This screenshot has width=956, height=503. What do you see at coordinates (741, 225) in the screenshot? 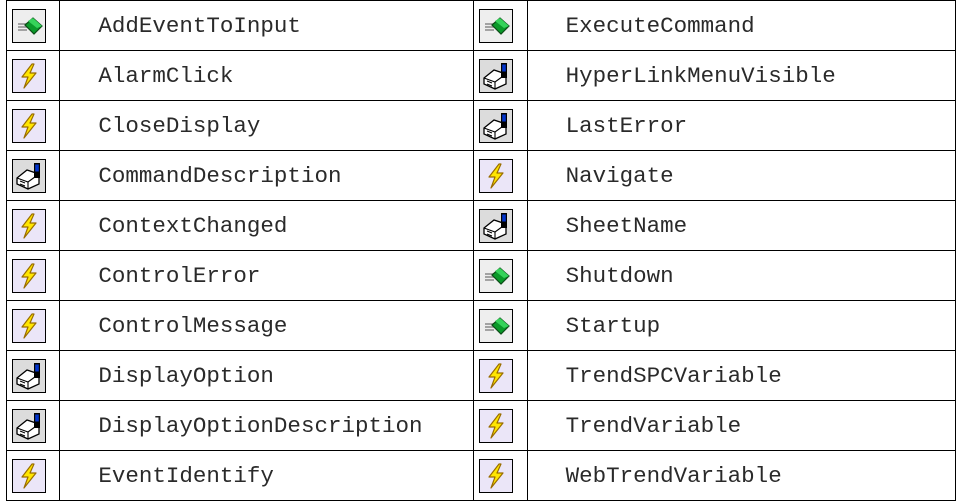
I see `member-name: SheetName` at bounding box center [741, 225].